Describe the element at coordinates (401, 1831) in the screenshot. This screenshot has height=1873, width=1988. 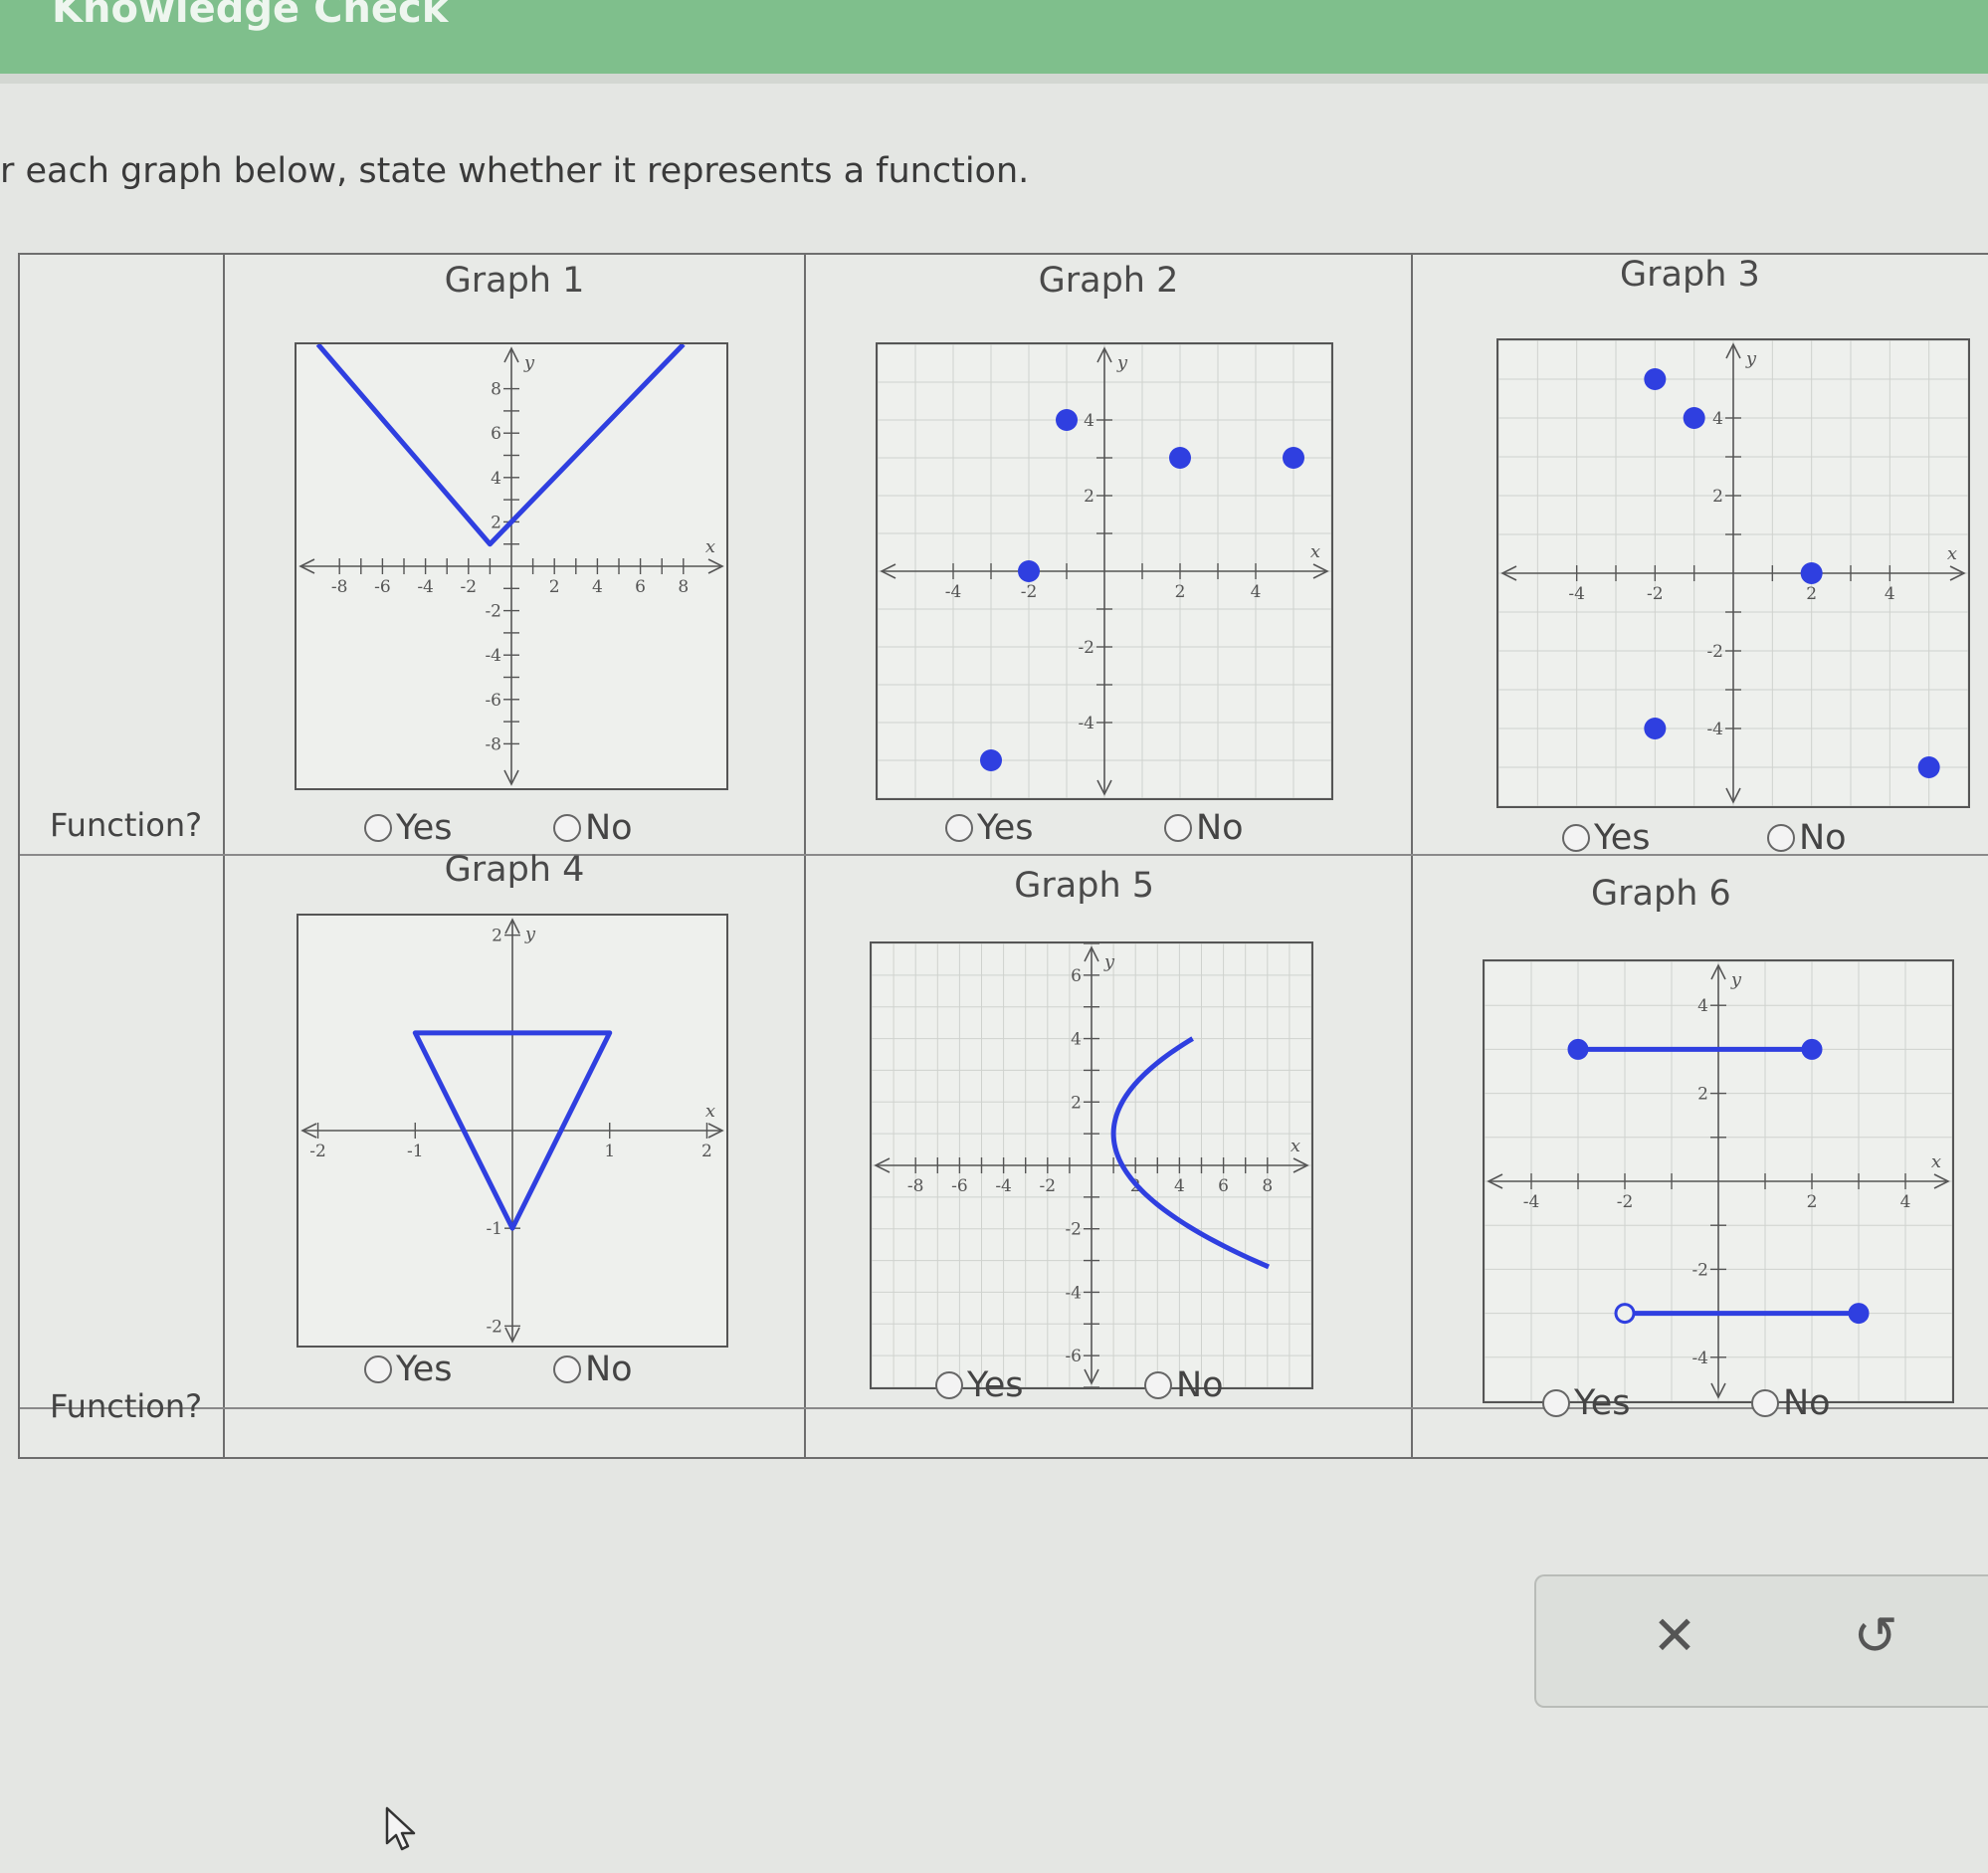
I see `mouse-pointer-icon` at that location.